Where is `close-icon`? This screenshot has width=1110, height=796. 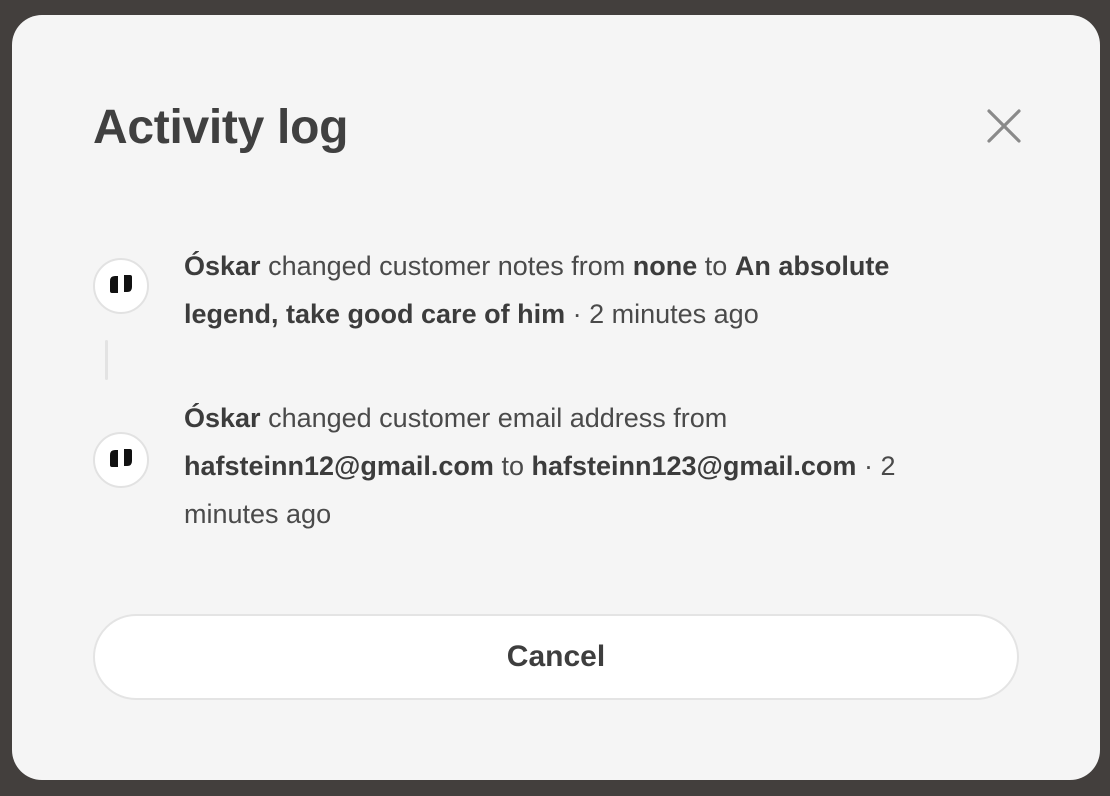
close-icon is located at coordinates (1004, 126).